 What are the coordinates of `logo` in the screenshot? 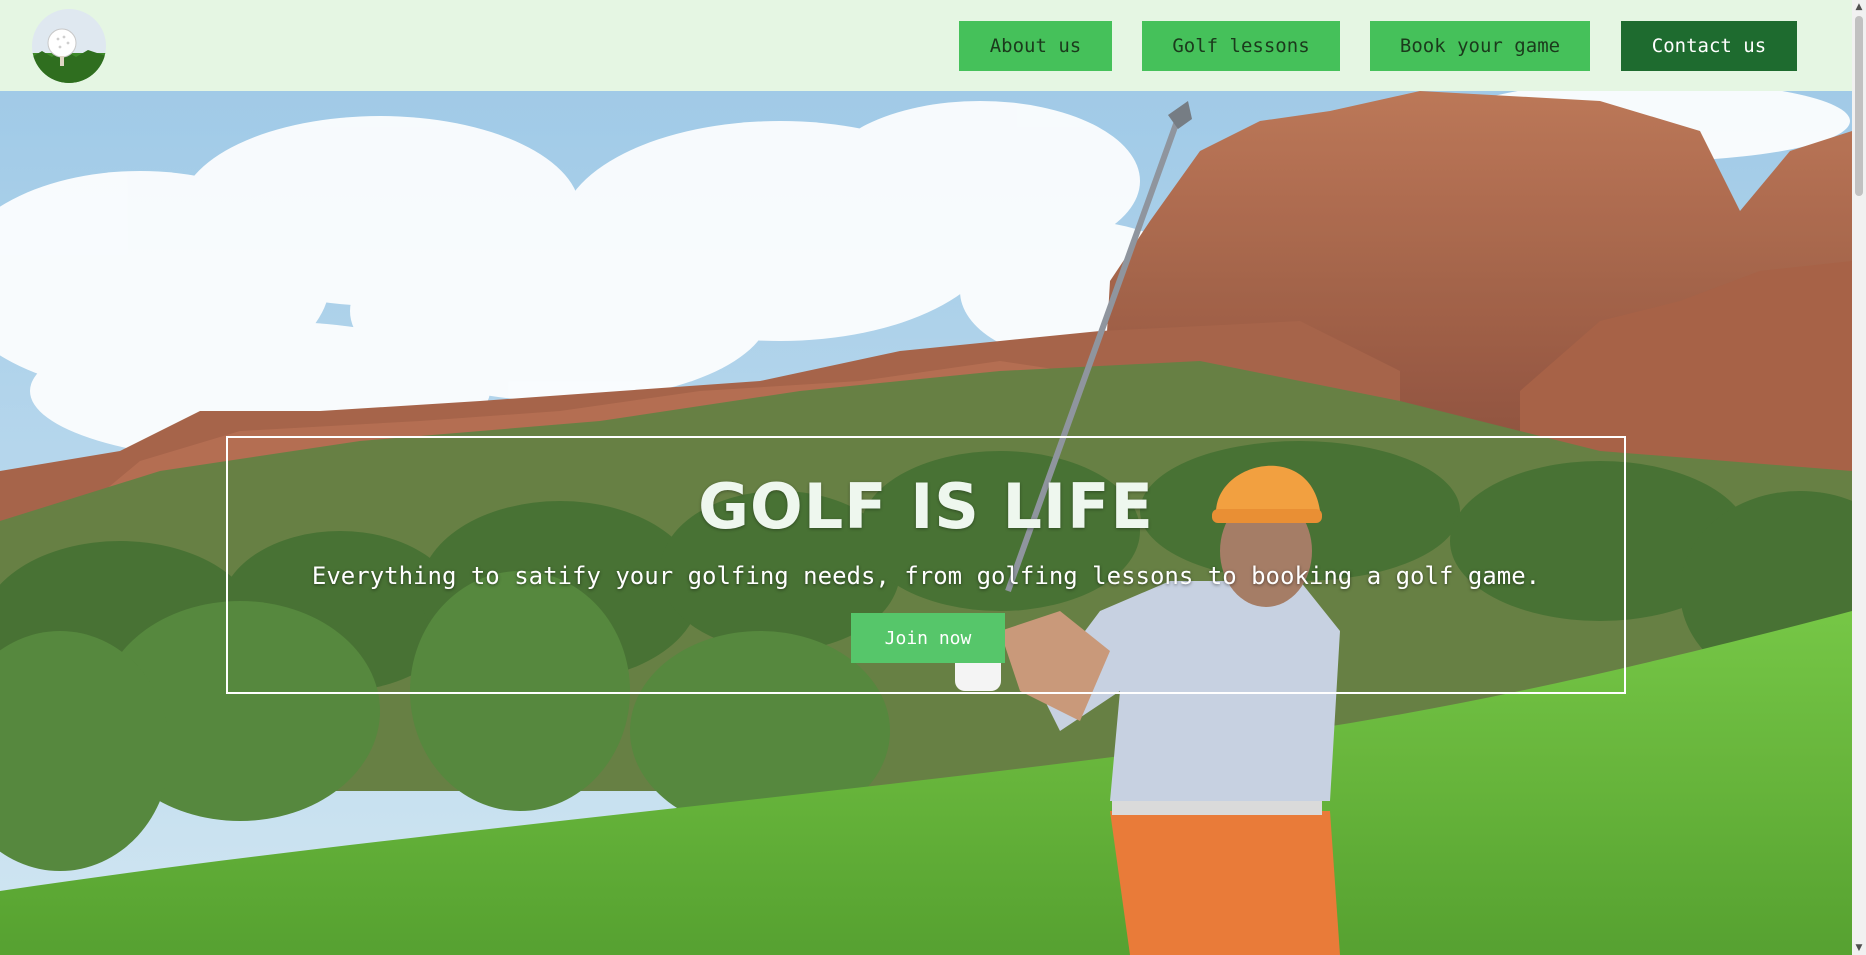 It's located at (69, 46).